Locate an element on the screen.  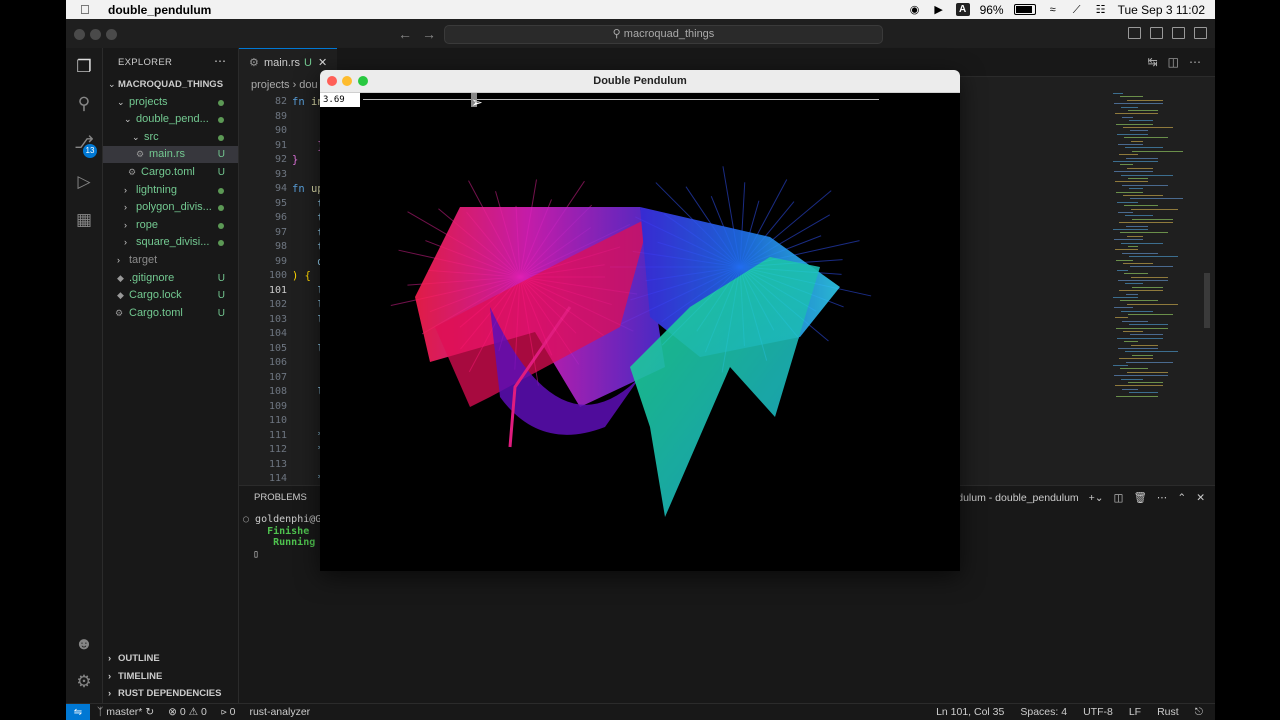
toggle-panel-icon is located at coordinates (1156, 33).